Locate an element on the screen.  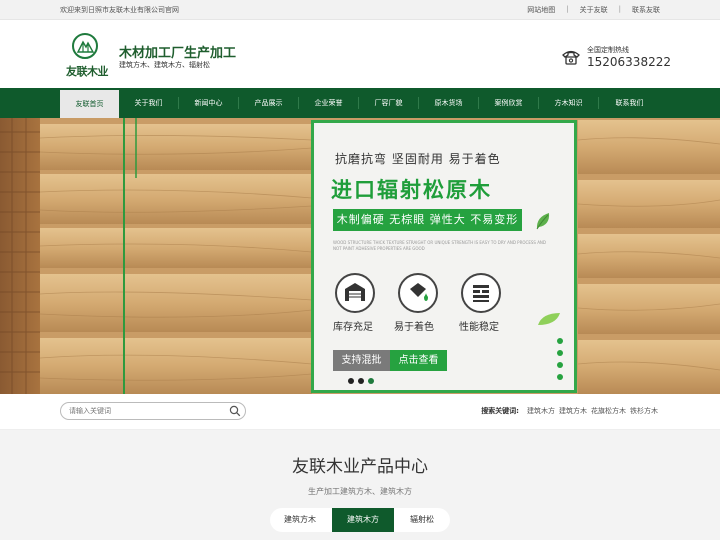
keyword-link: 花旗松方木 is located at coordinates (608, 411).